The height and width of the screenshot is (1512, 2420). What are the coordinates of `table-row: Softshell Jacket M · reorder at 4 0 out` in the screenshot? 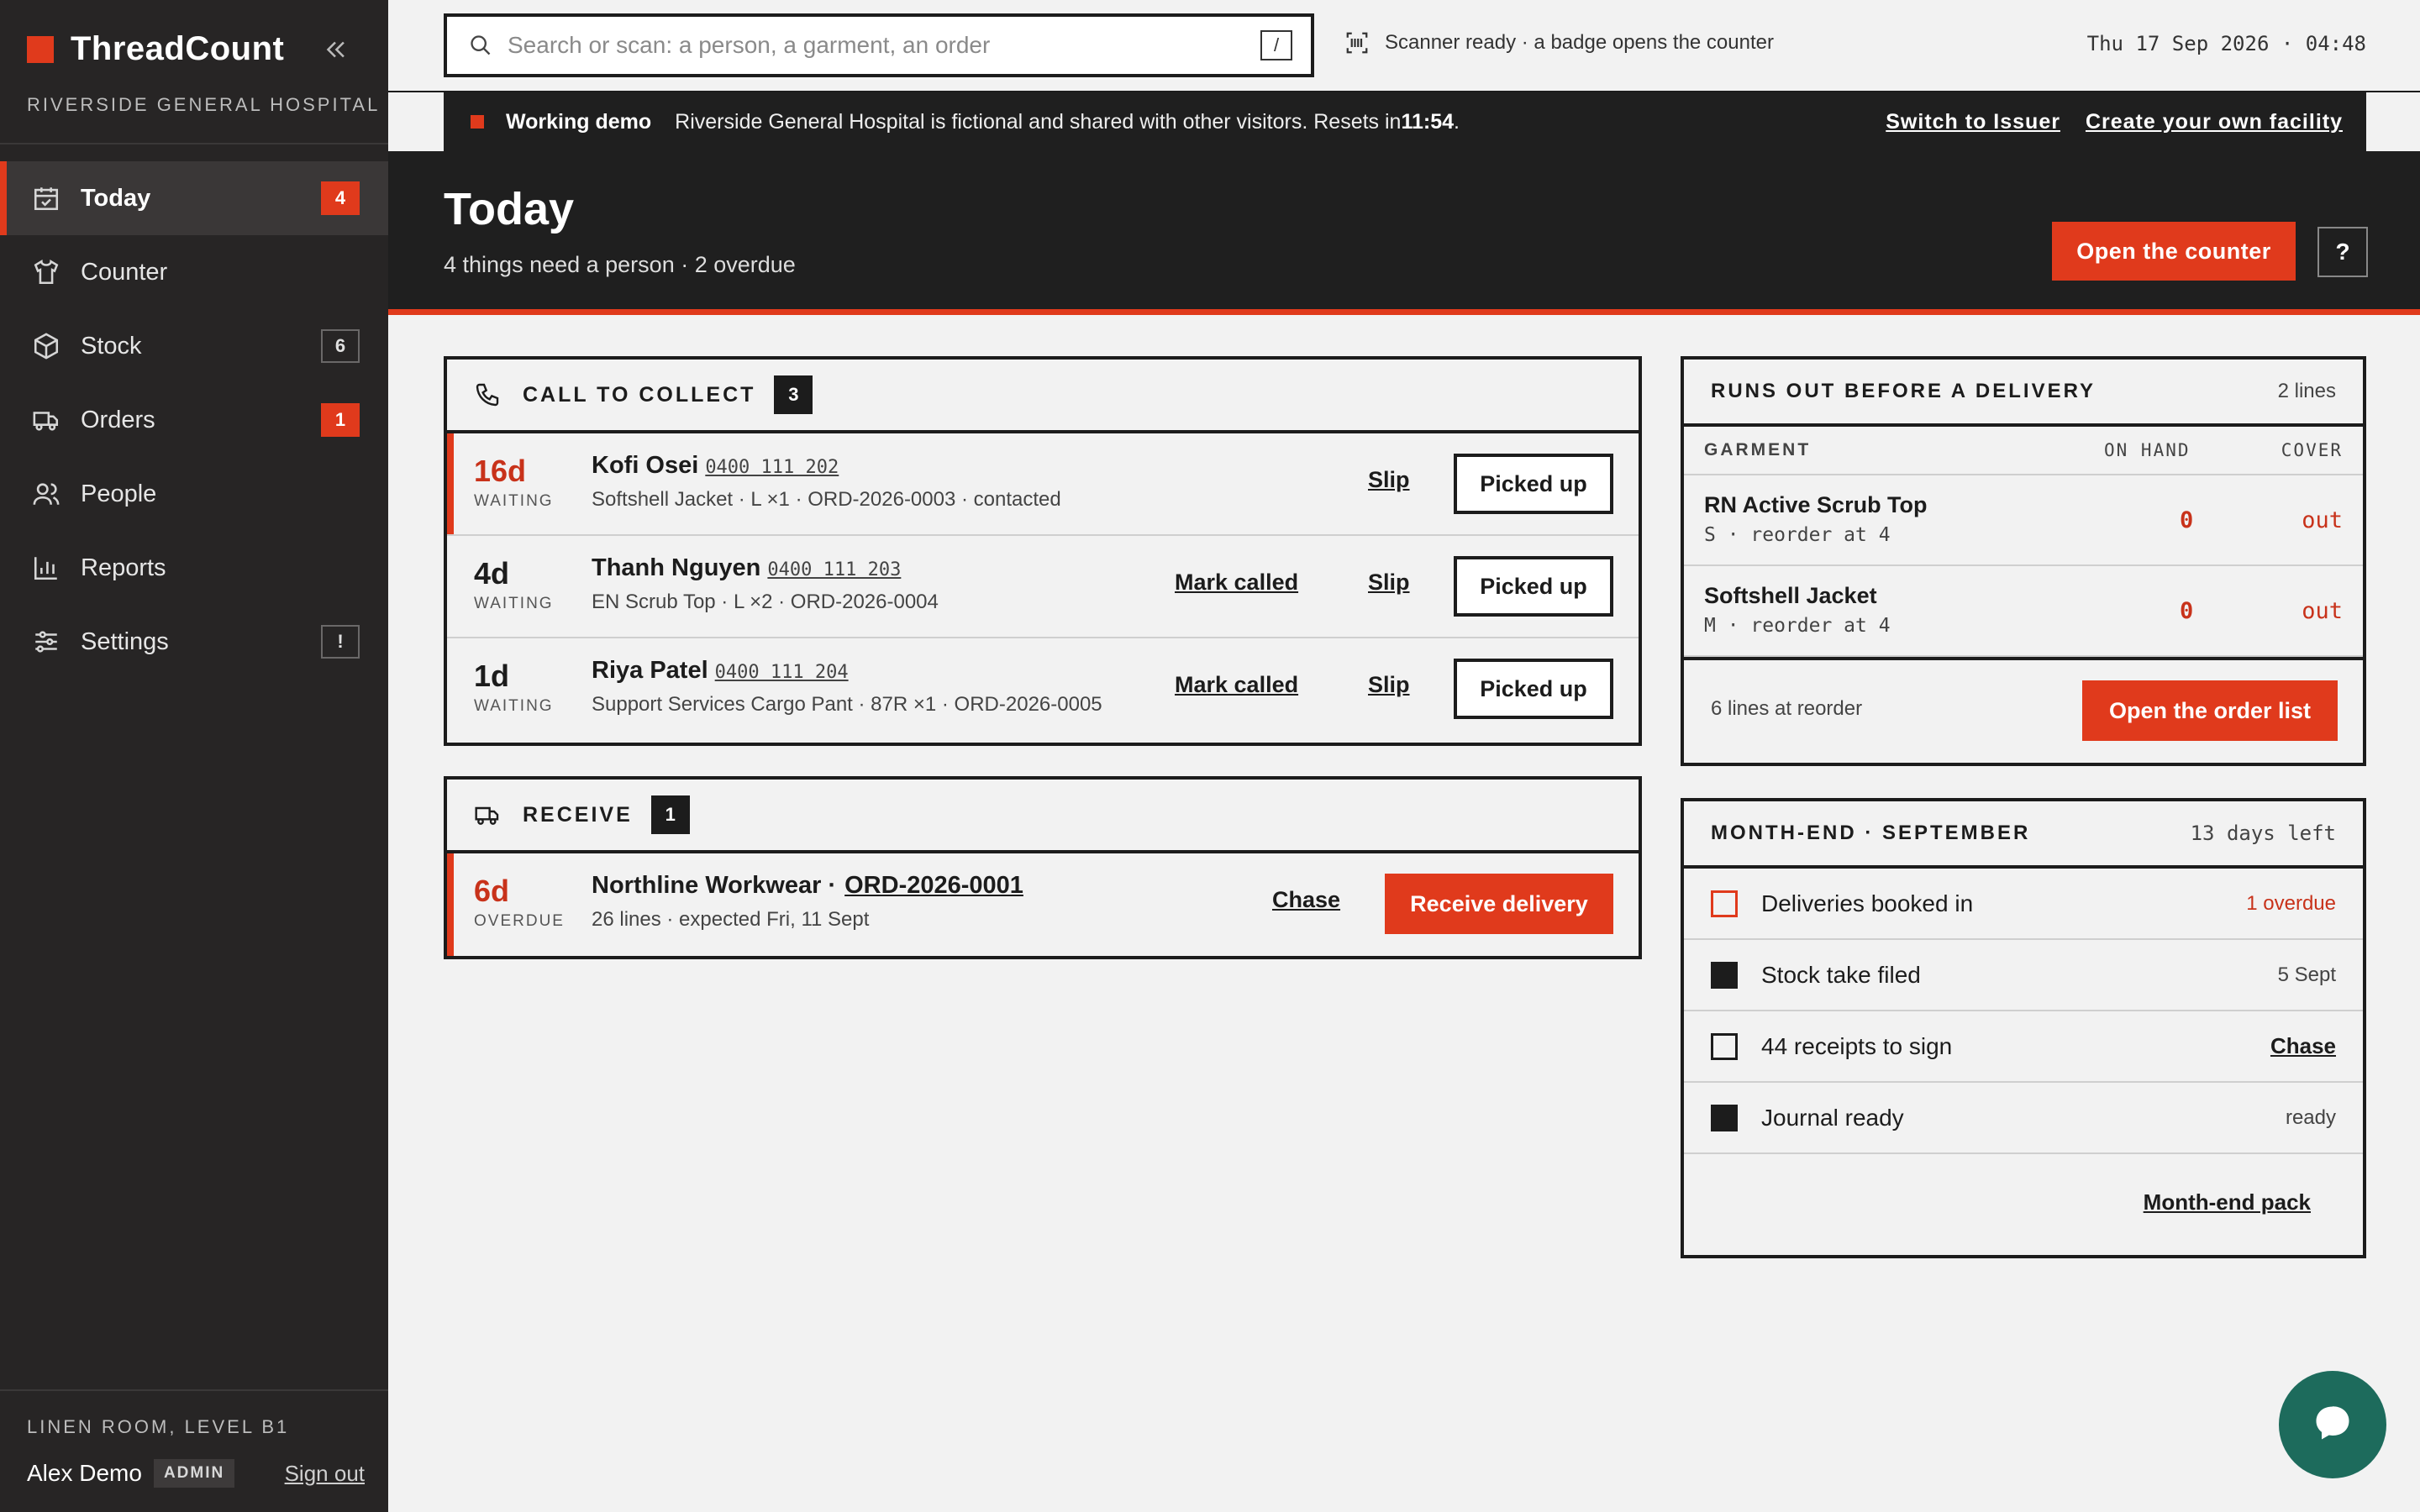 It's located at (2024, 611).